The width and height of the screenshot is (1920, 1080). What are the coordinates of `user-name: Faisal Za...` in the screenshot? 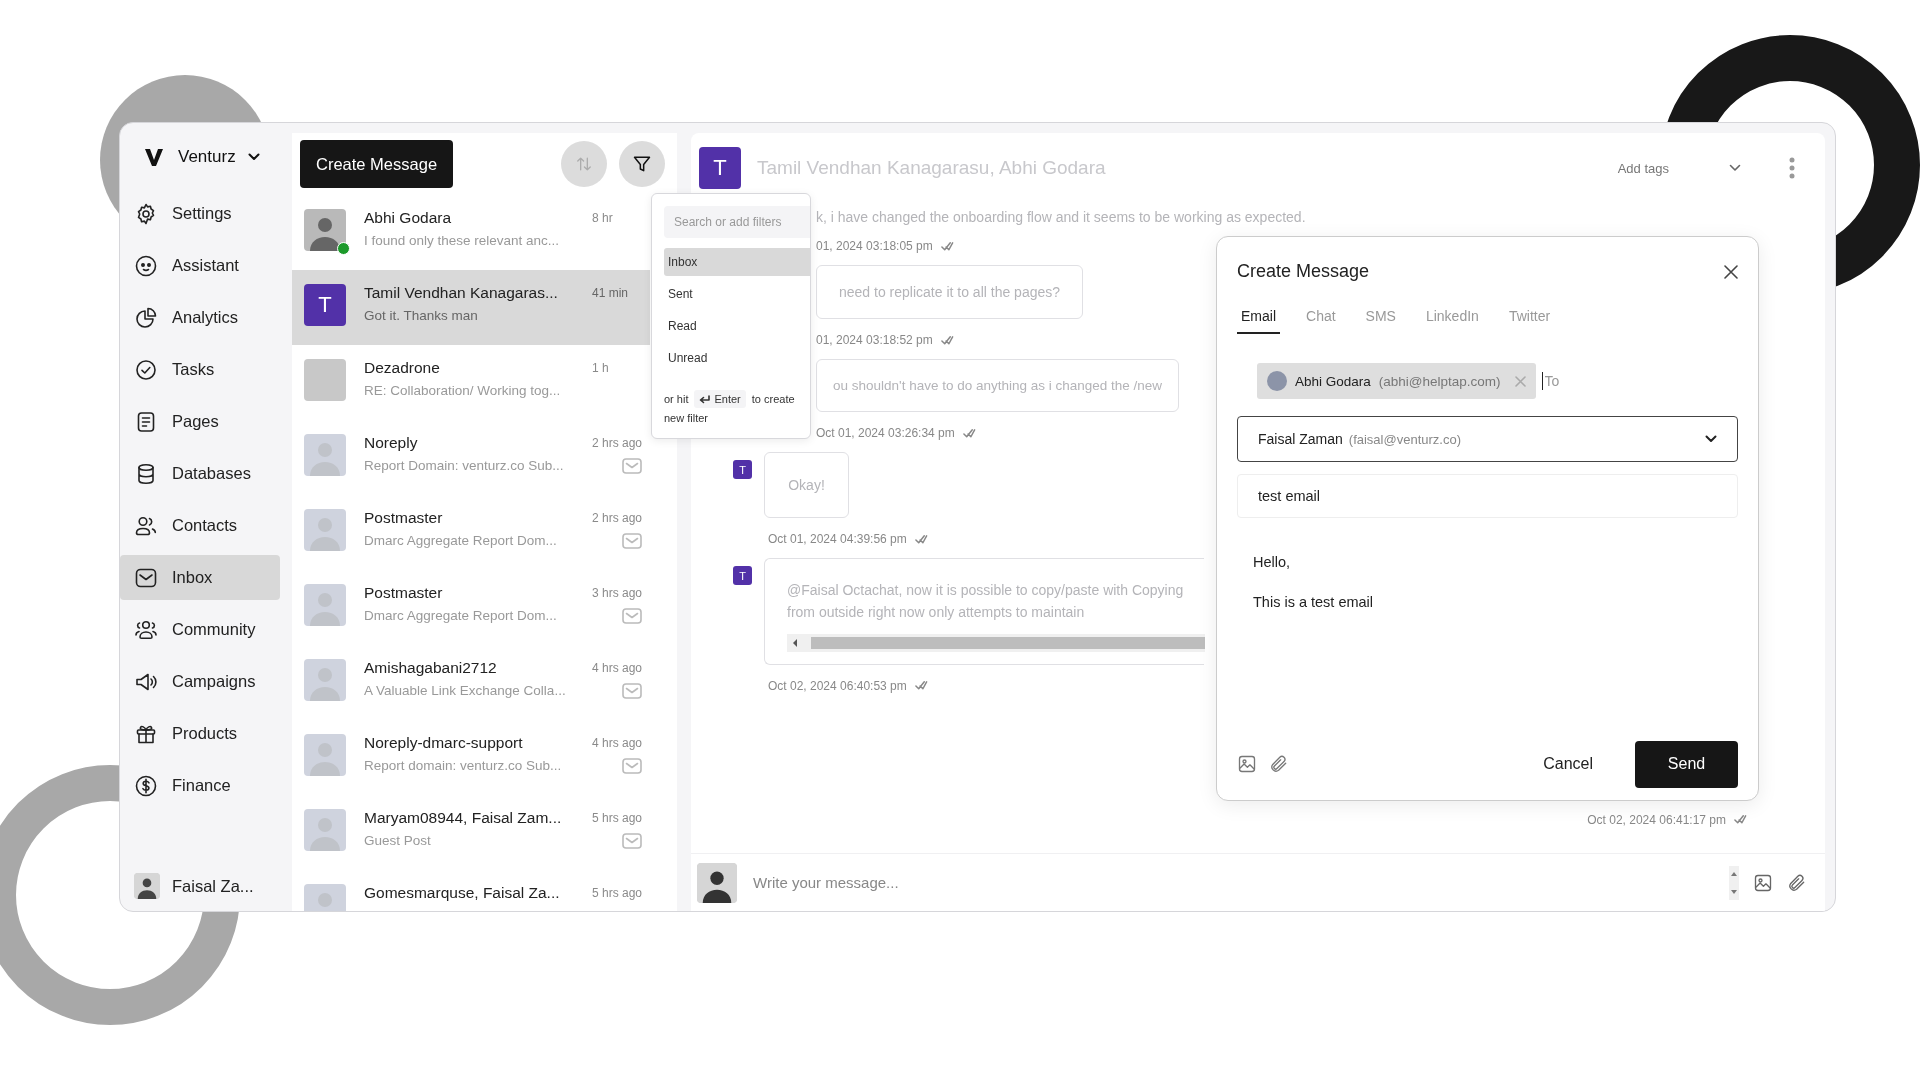 It's located at (213, 886).